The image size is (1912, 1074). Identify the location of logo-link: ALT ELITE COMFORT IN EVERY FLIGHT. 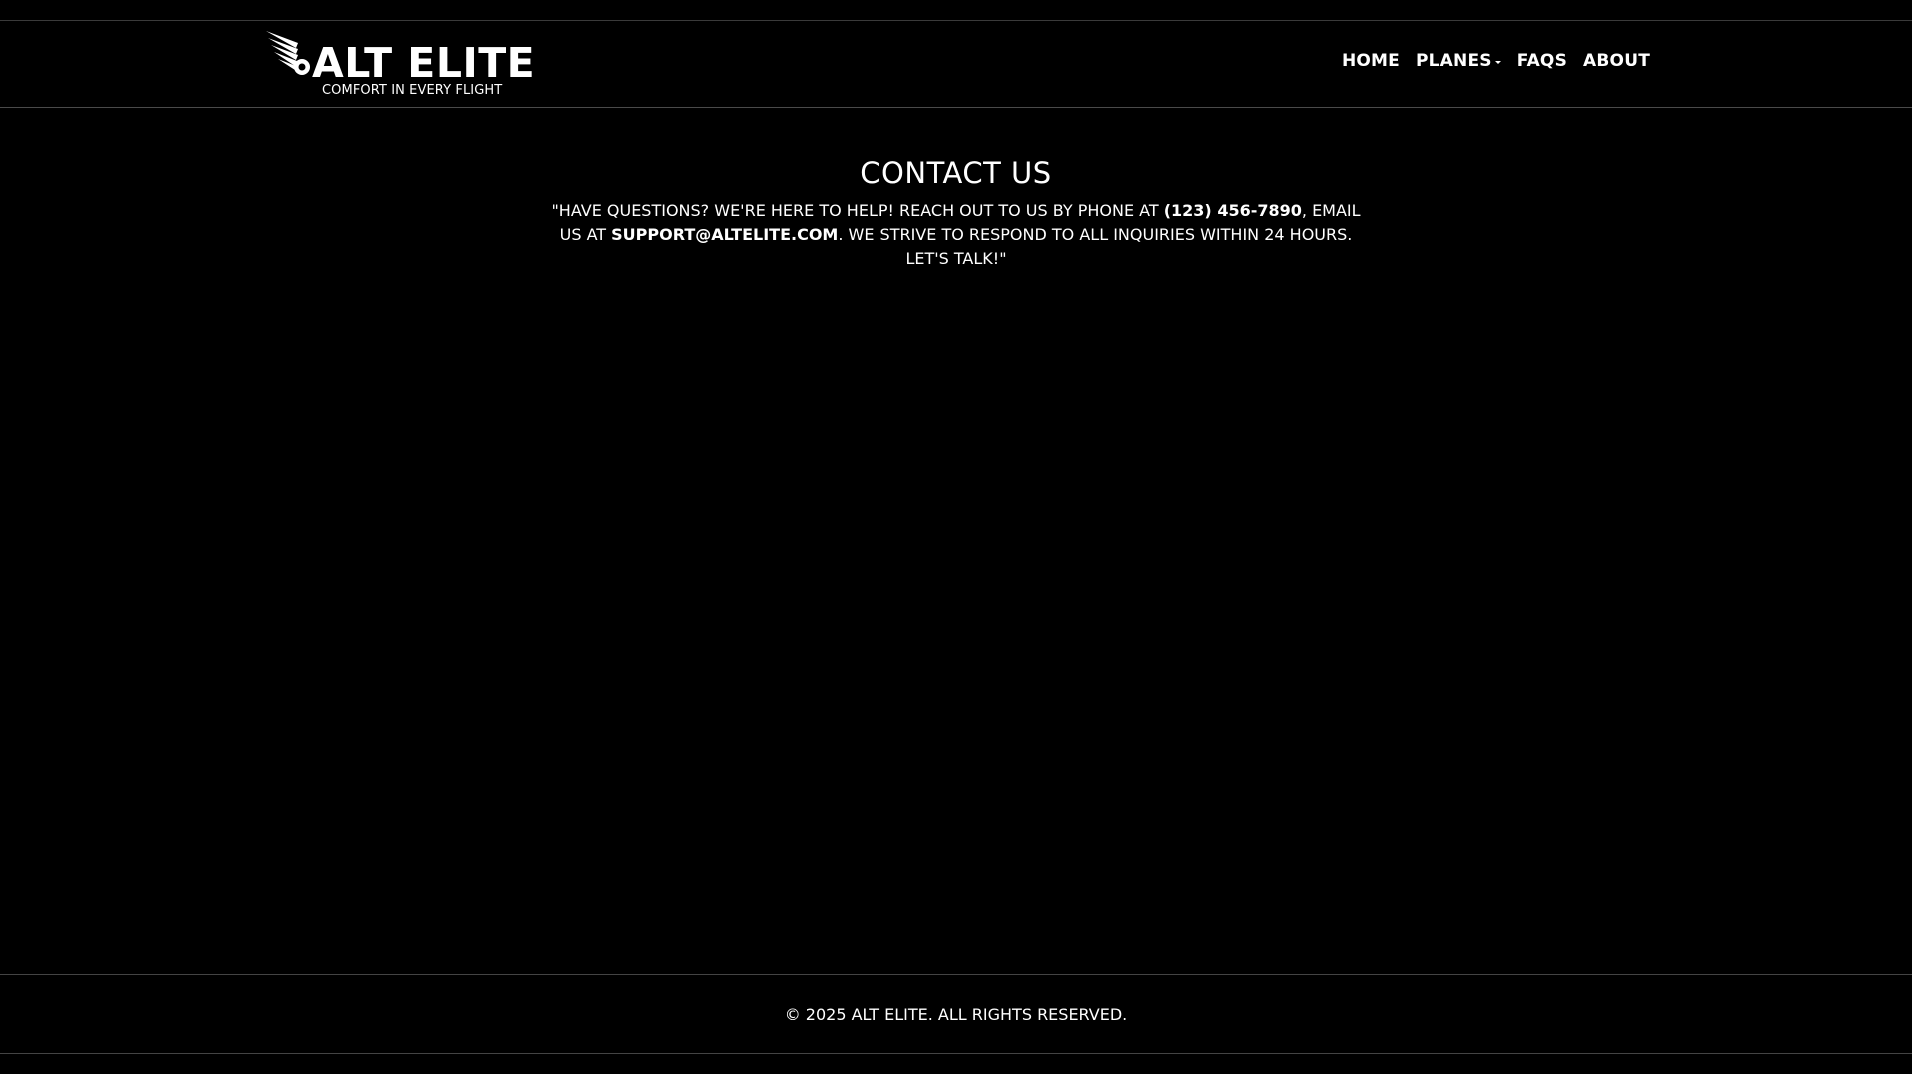
(399, 63).